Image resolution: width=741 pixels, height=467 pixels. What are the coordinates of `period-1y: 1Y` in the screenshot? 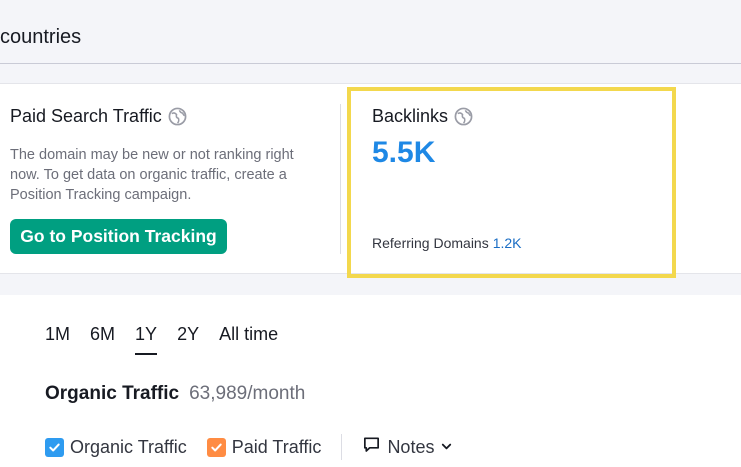 It's located at (146, 339).